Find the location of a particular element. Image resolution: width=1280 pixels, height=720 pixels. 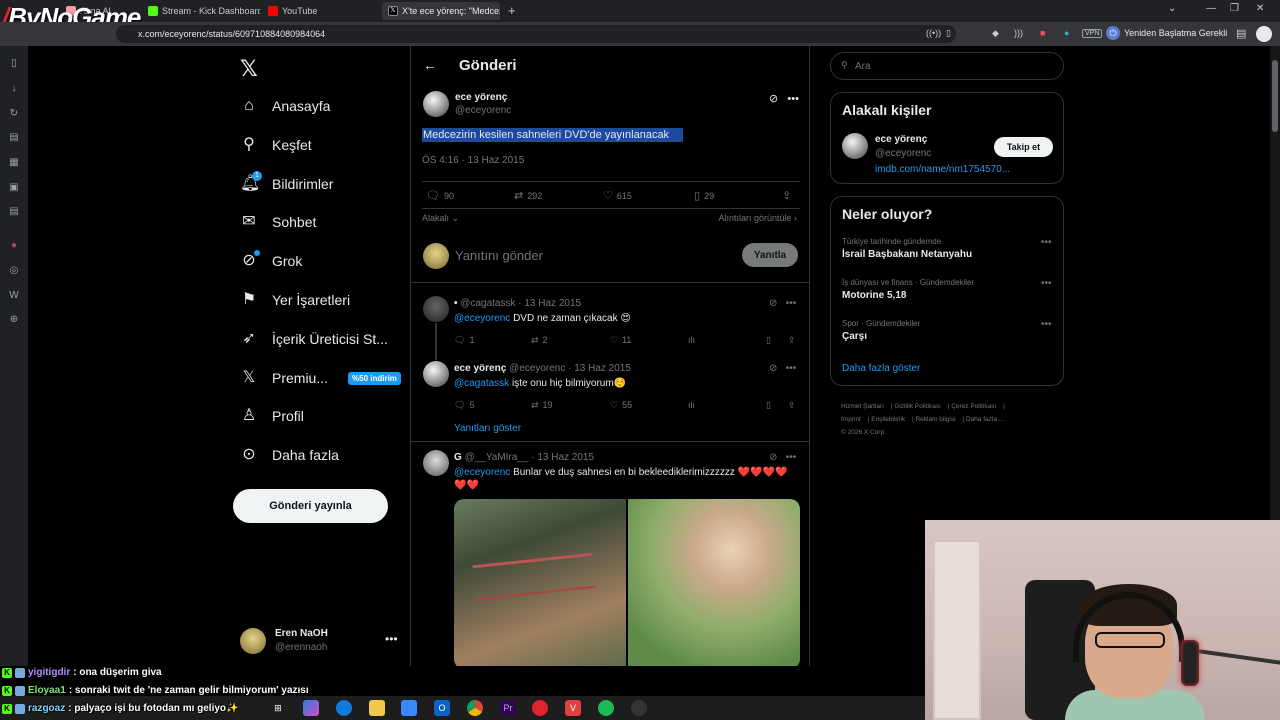

views-icon: ılı is located at coordinates (691, 405).